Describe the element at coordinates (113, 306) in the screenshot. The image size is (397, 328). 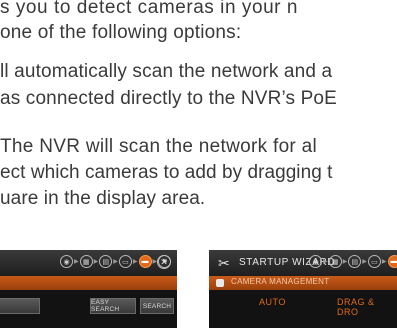
I see `easy-search-button: EASY SEARCH` at that location.